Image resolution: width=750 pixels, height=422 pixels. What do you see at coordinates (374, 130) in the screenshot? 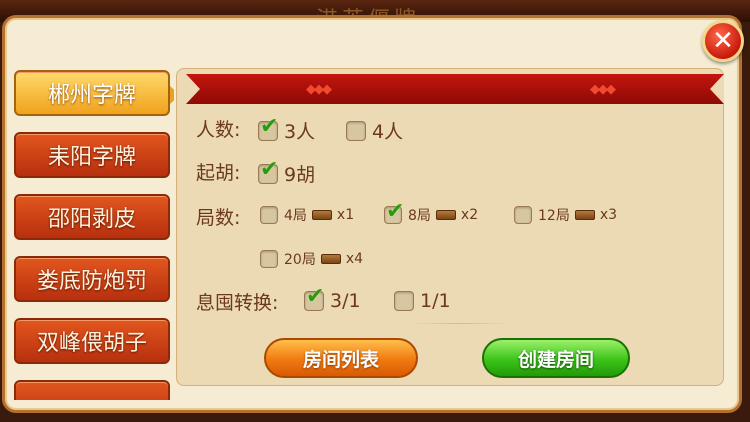
I see `option-4-players: 4人` at bounding box center [374, 130].